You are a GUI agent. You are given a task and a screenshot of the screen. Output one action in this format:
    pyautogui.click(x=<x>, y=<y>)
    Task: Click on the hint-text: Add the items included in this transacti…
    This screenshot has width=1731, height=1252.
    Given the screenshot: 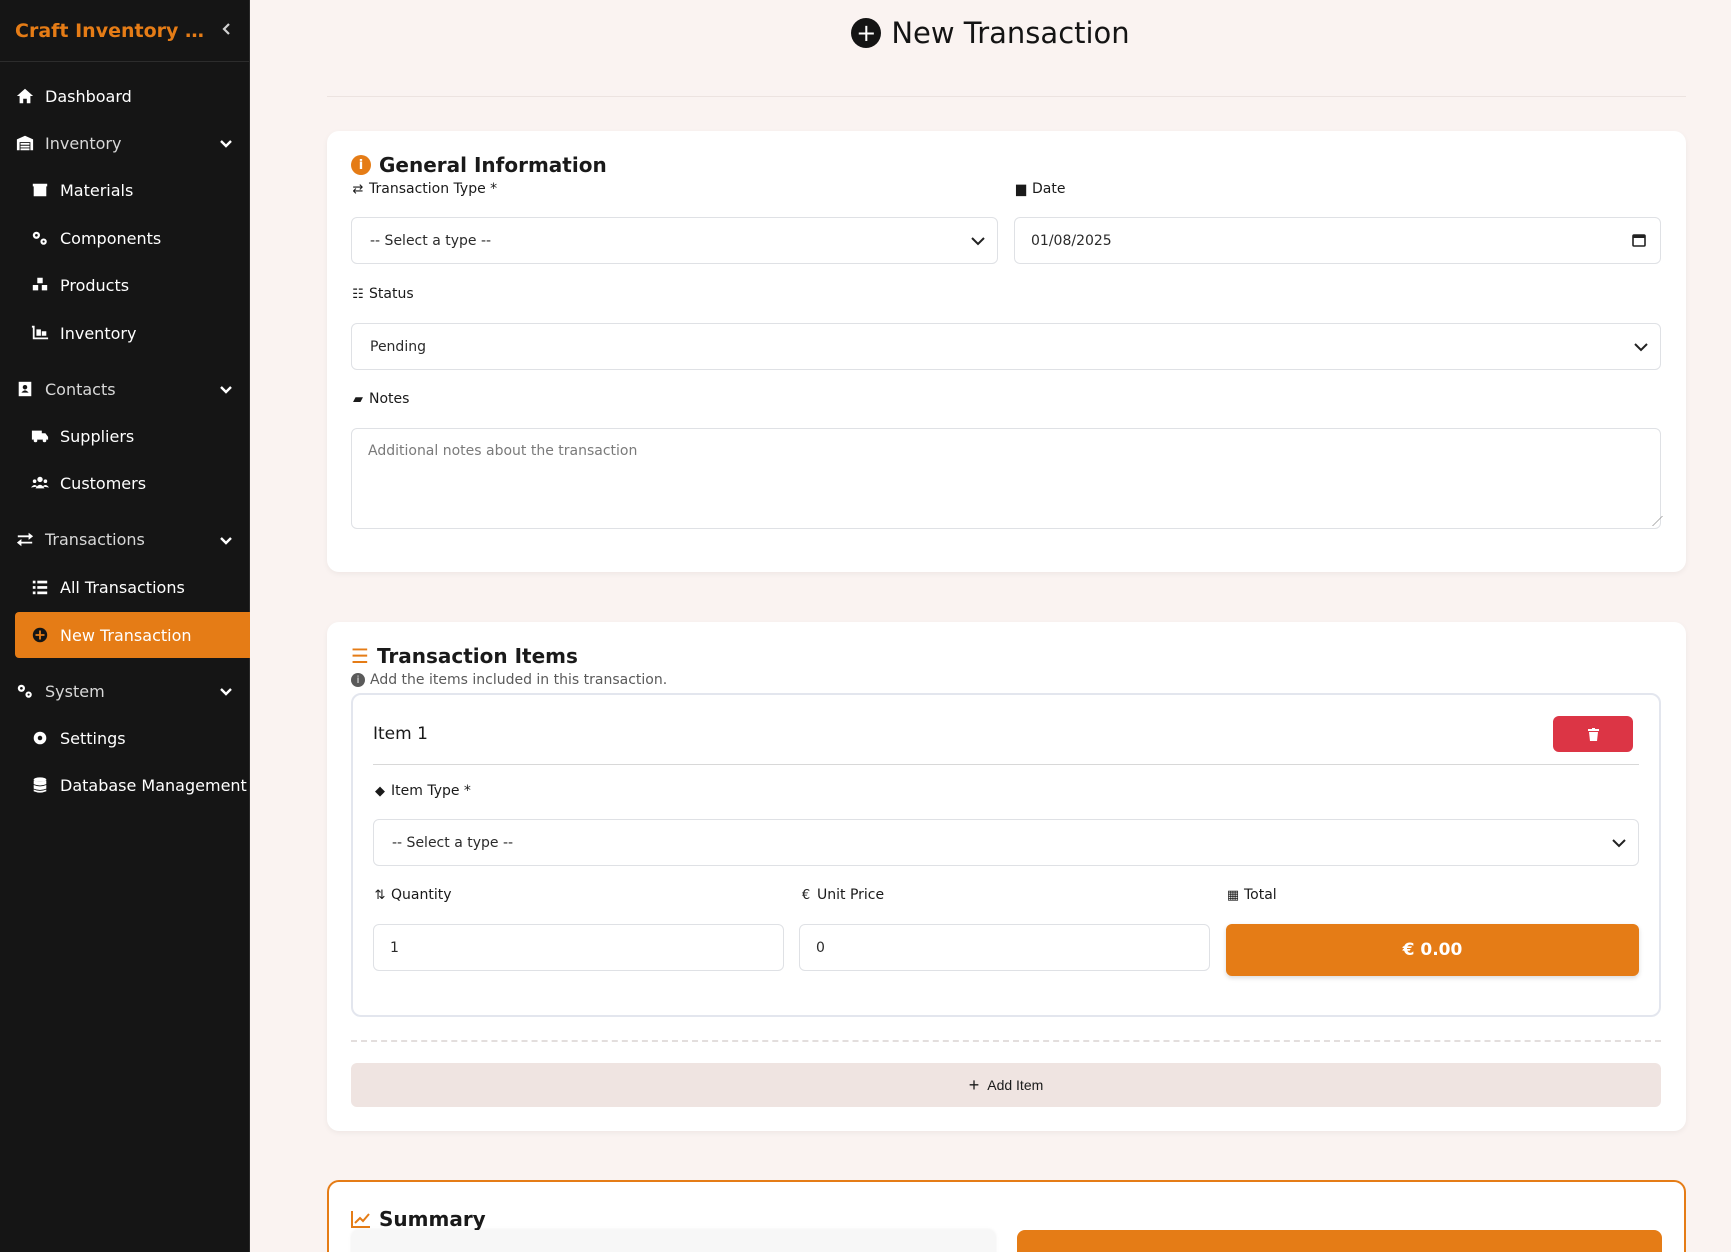 What is the action you would take?
    pyautogui.click(x=519, y=680)
    